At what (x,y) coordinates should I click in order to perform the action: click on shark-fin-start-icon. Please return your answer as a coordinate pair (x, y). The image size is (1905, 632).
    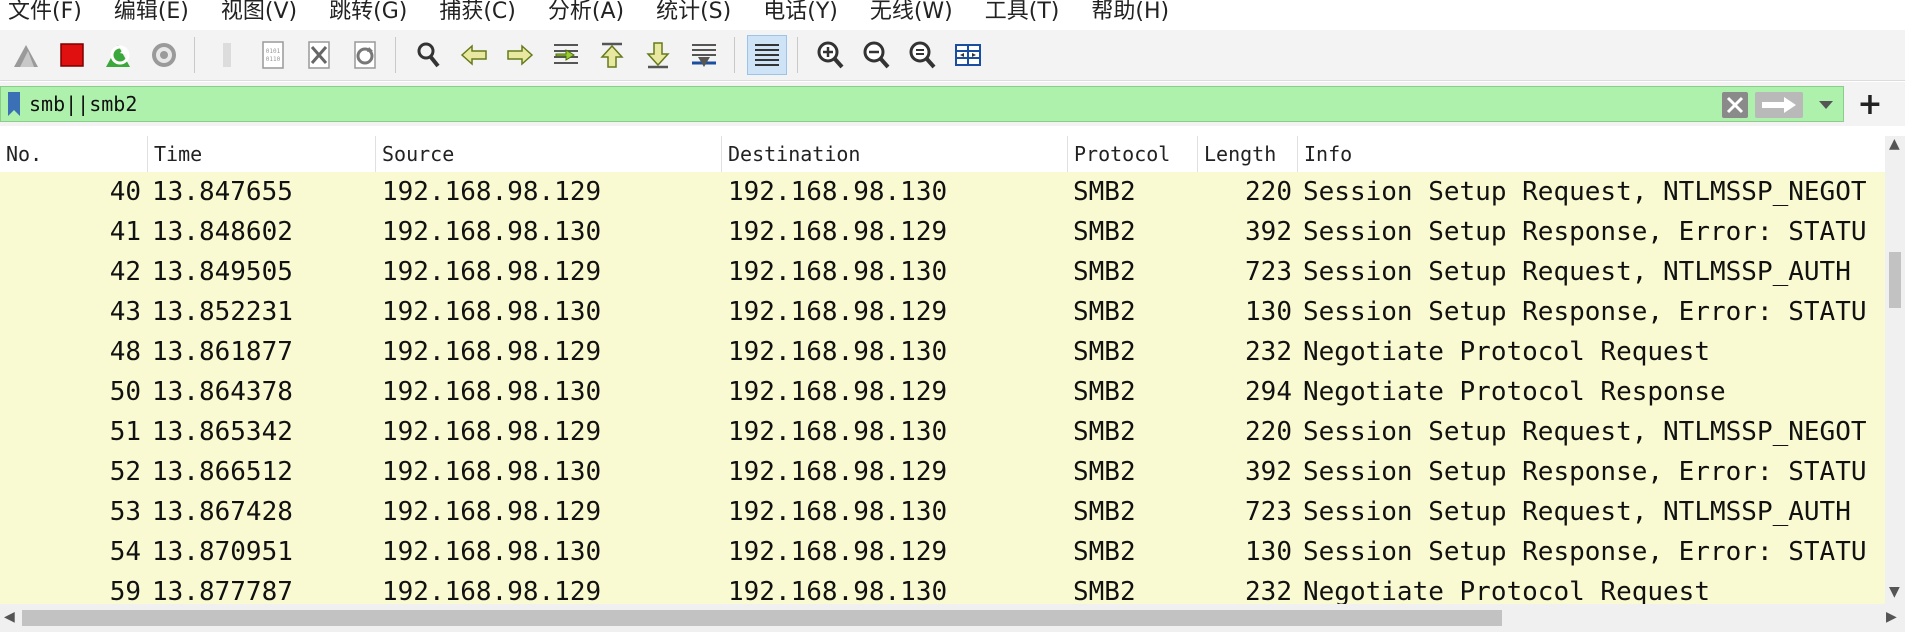
    Looking at the image, I should click on (26, 55).